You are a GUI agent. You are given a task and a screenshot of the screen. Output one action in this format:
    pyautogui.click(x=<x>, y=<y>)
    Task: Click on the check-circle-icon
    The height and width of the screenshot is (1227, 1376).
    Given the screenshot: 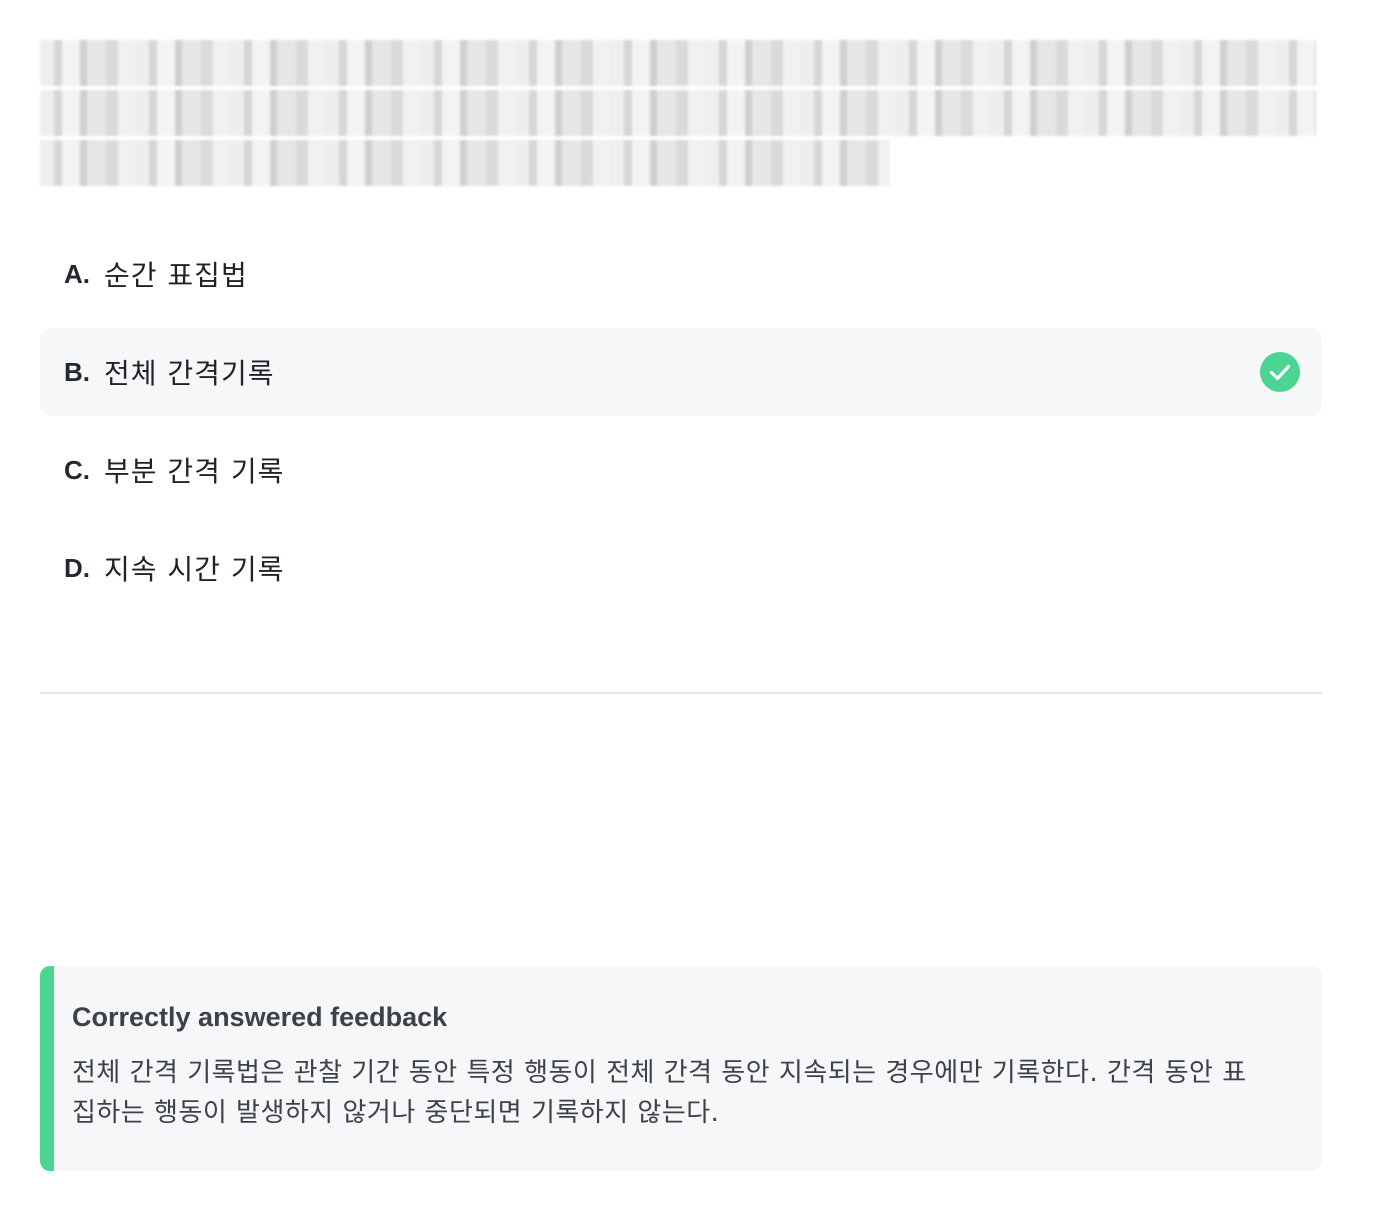 What is the action you would take?
    pyautogui.click(x=1280, y=372)
    